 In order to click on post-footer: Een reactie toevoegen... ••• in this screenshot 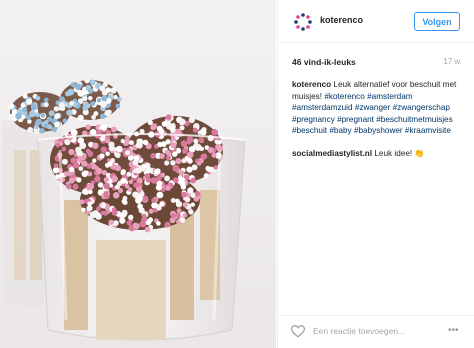, I will do `click(376, 331)`.